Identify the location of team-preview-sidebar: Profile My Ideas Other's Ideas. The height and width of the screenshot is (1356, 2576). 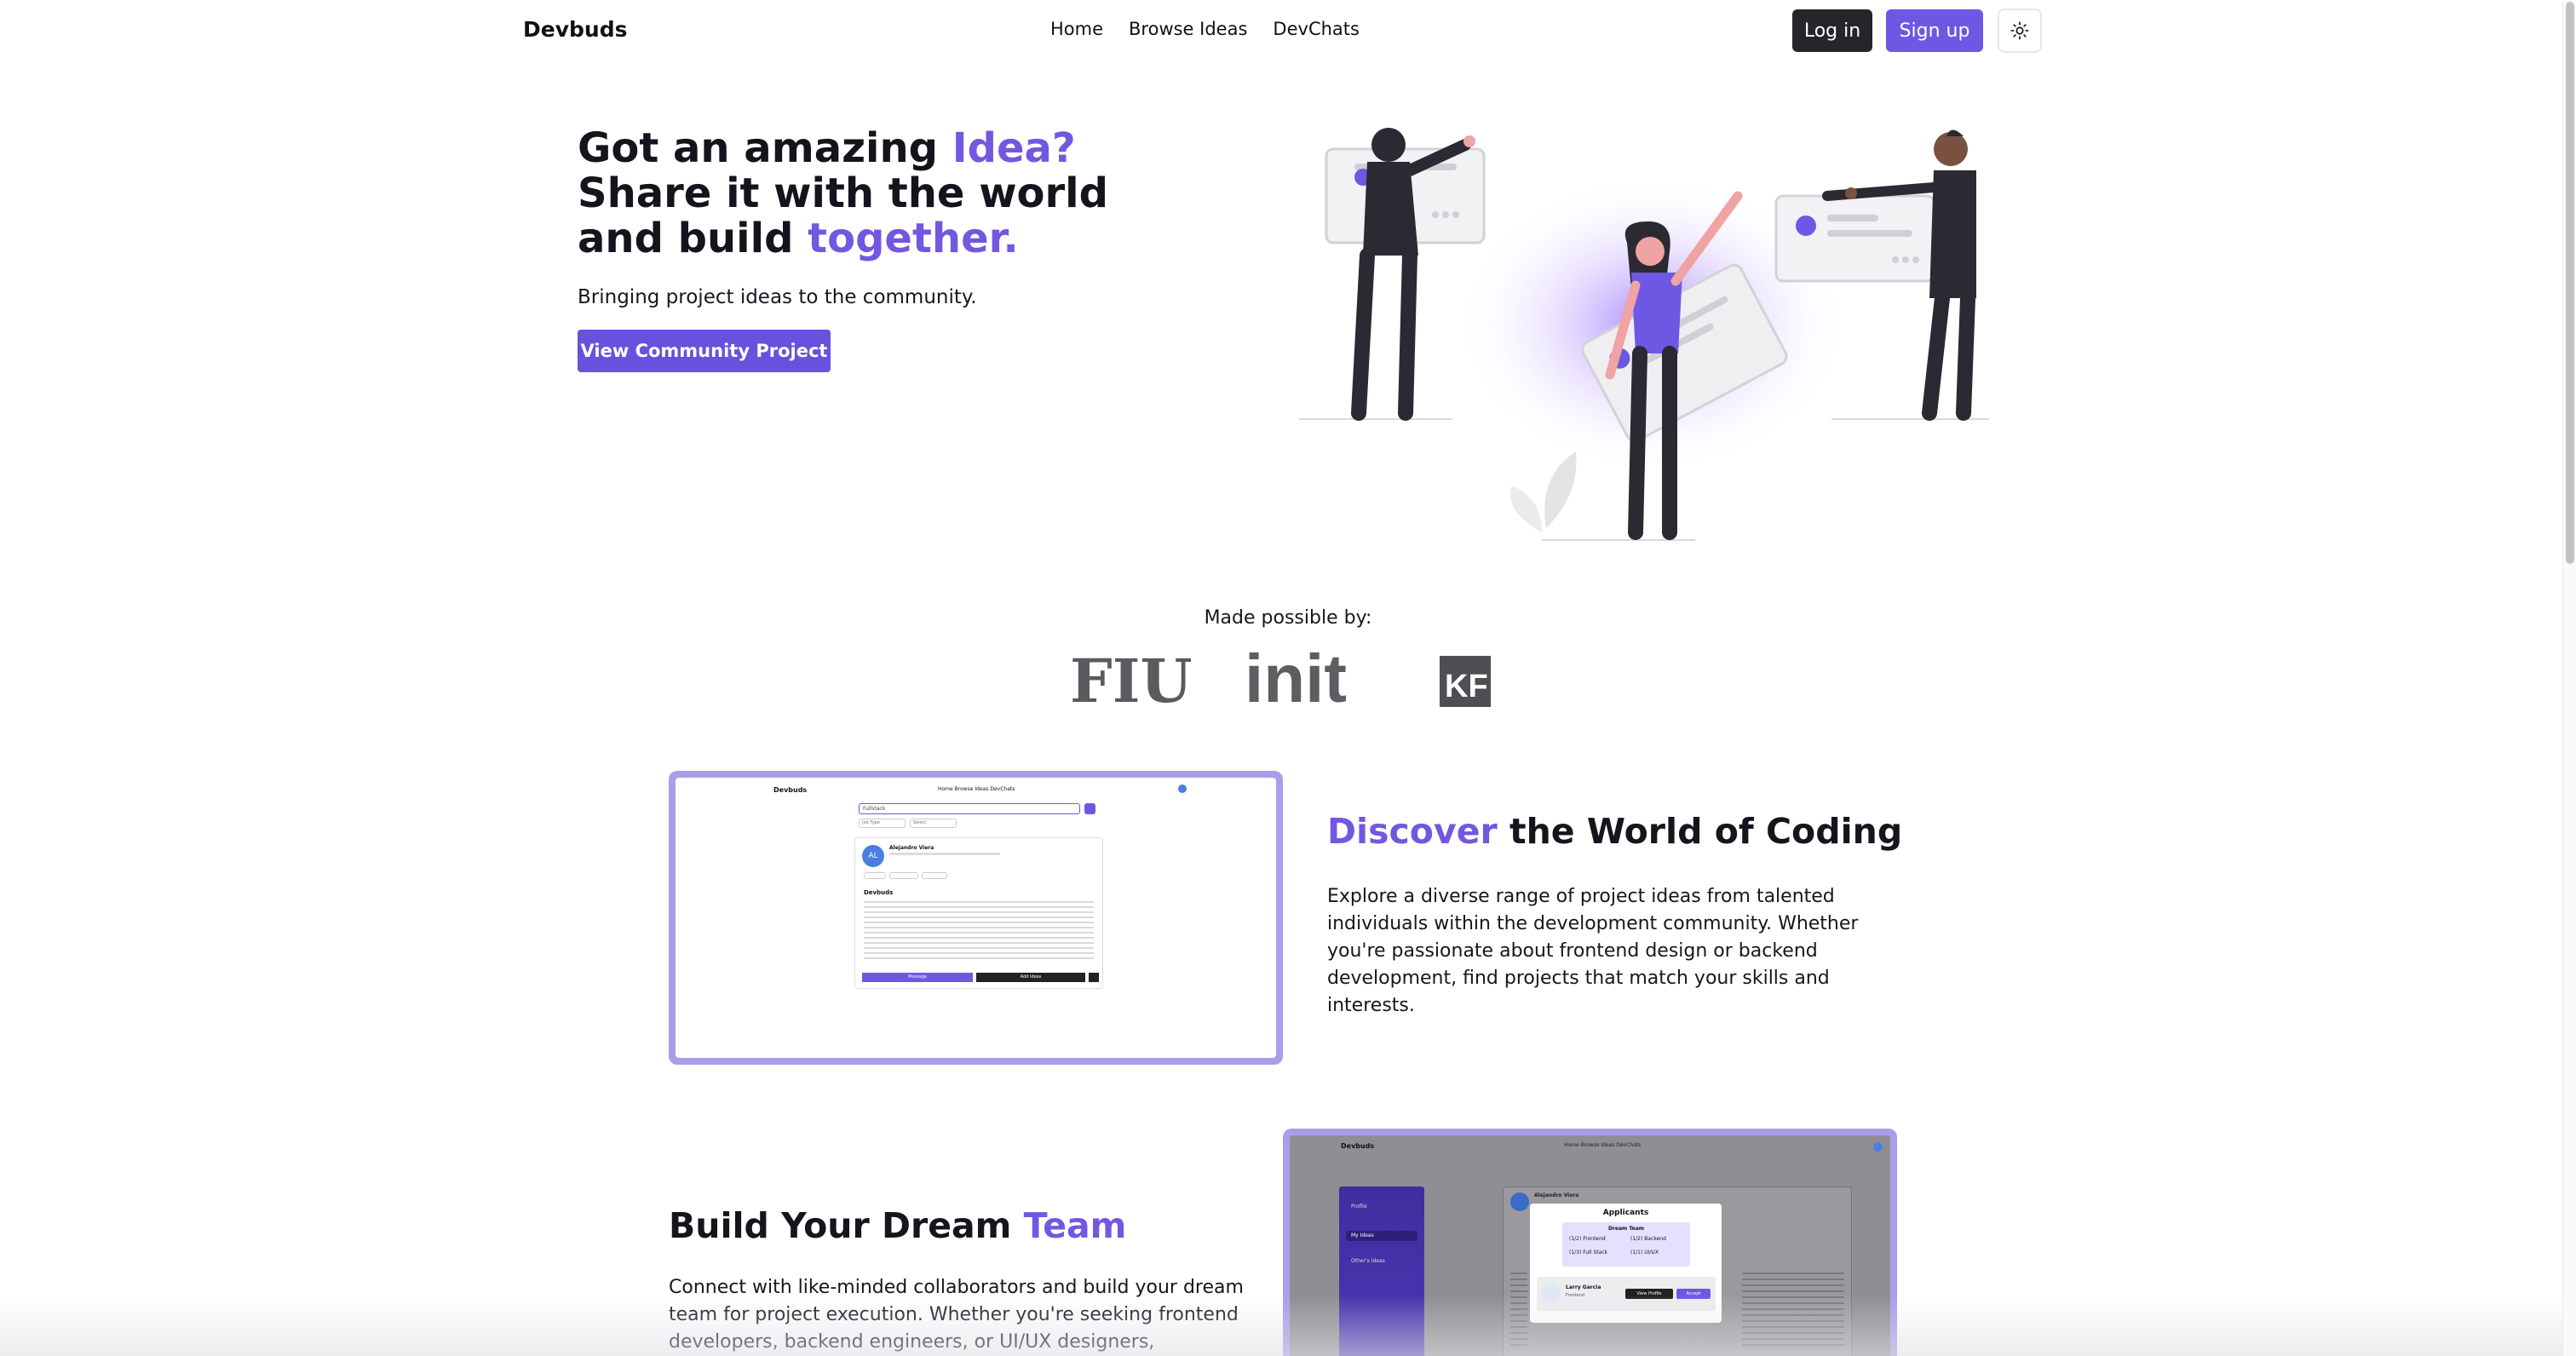
(1381, 1271).